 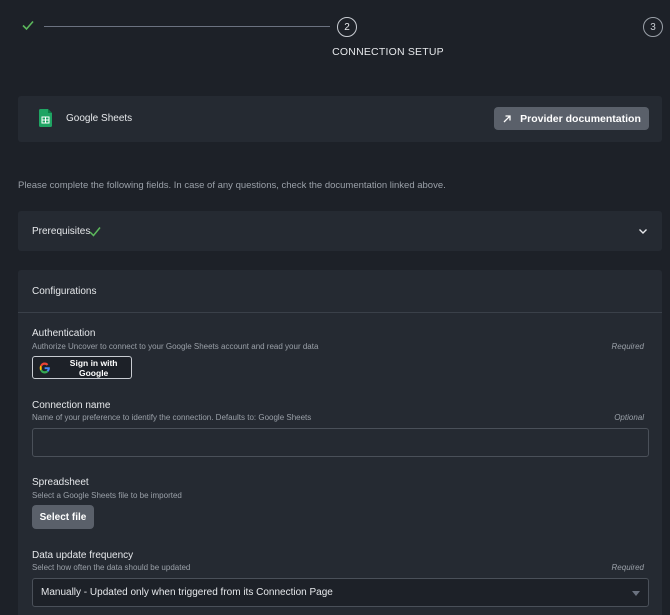 What do you see at coordinates (45, 118) in the screenshot?
I see `google-sheets-icon` at bounding box center [45, 118].